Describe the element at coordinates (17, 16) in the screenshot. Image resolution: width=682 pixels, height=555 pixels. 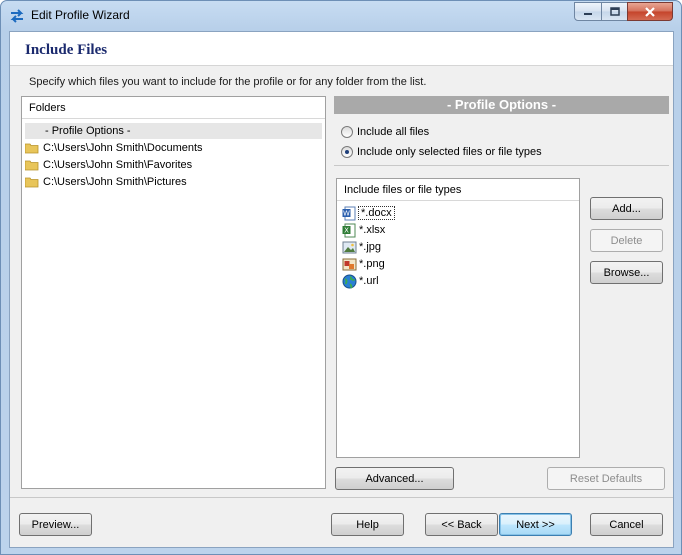
I see `wizard-arrows-icon` at that location.